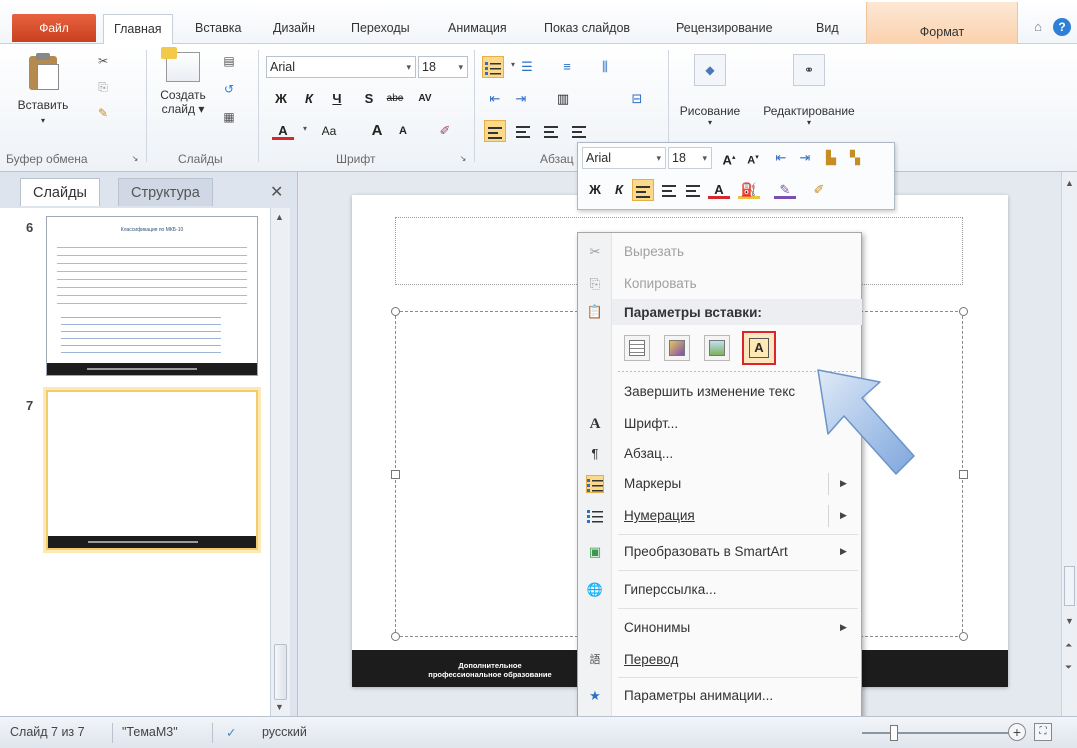  I want to click on clipboard-launcher-icon: ↘, so click(135, 162).